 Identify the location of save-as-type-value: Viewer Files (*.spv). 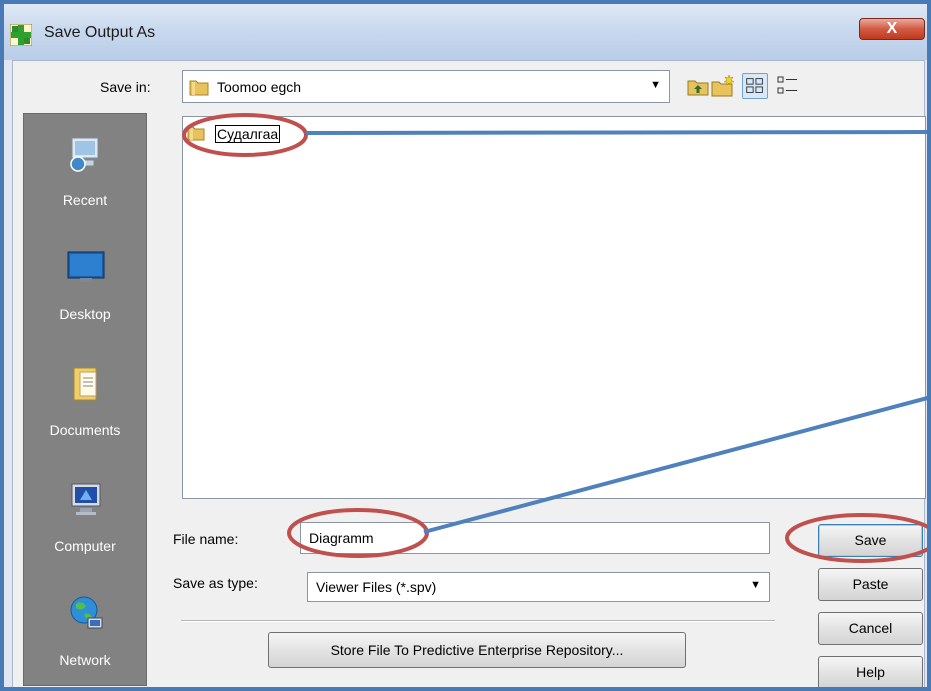
(376, 587).